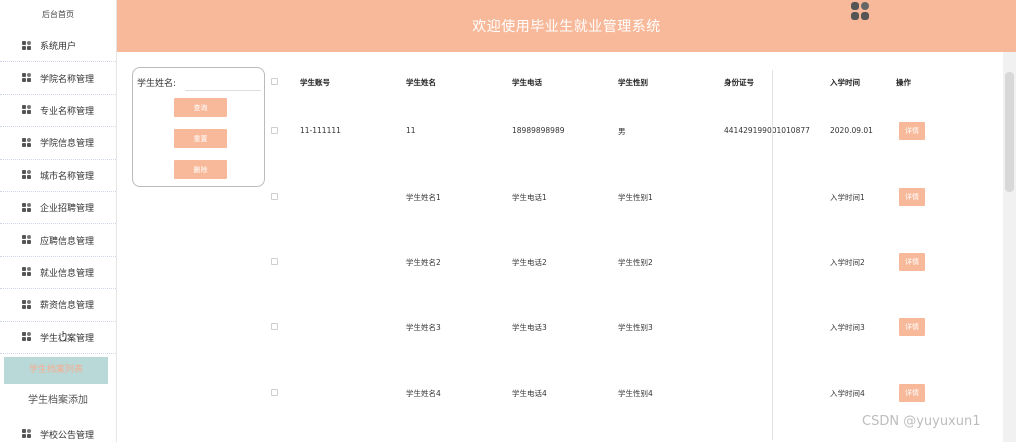  Describe the element at coordinates (67, 273) in the screenshot. I see `sidebar-item-label: 就业信息管理` at that location.